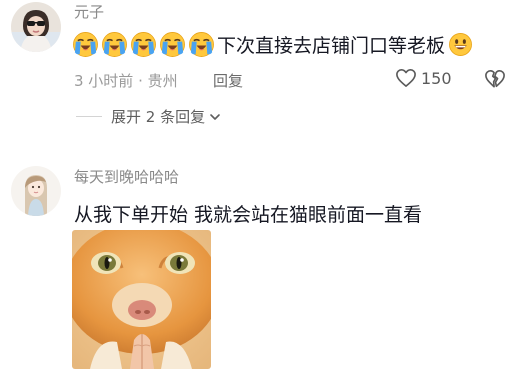 The image size is (522, 374). What do you see at coordinates (228, 80) in the screenshot?
I see `reply-button: 回复` at bounding box center [228, 80].